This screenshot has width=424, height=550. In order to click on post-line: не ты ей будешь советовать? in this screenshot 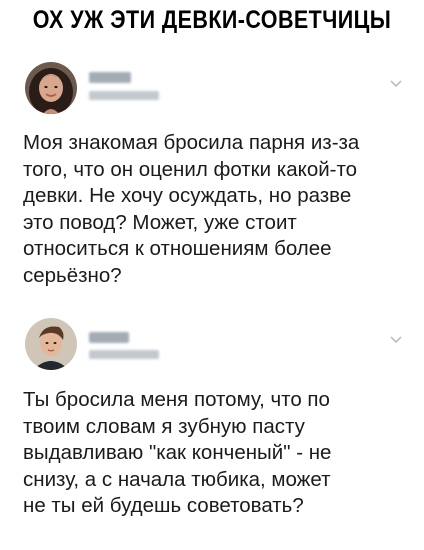, I will do `click(163, 505)`.